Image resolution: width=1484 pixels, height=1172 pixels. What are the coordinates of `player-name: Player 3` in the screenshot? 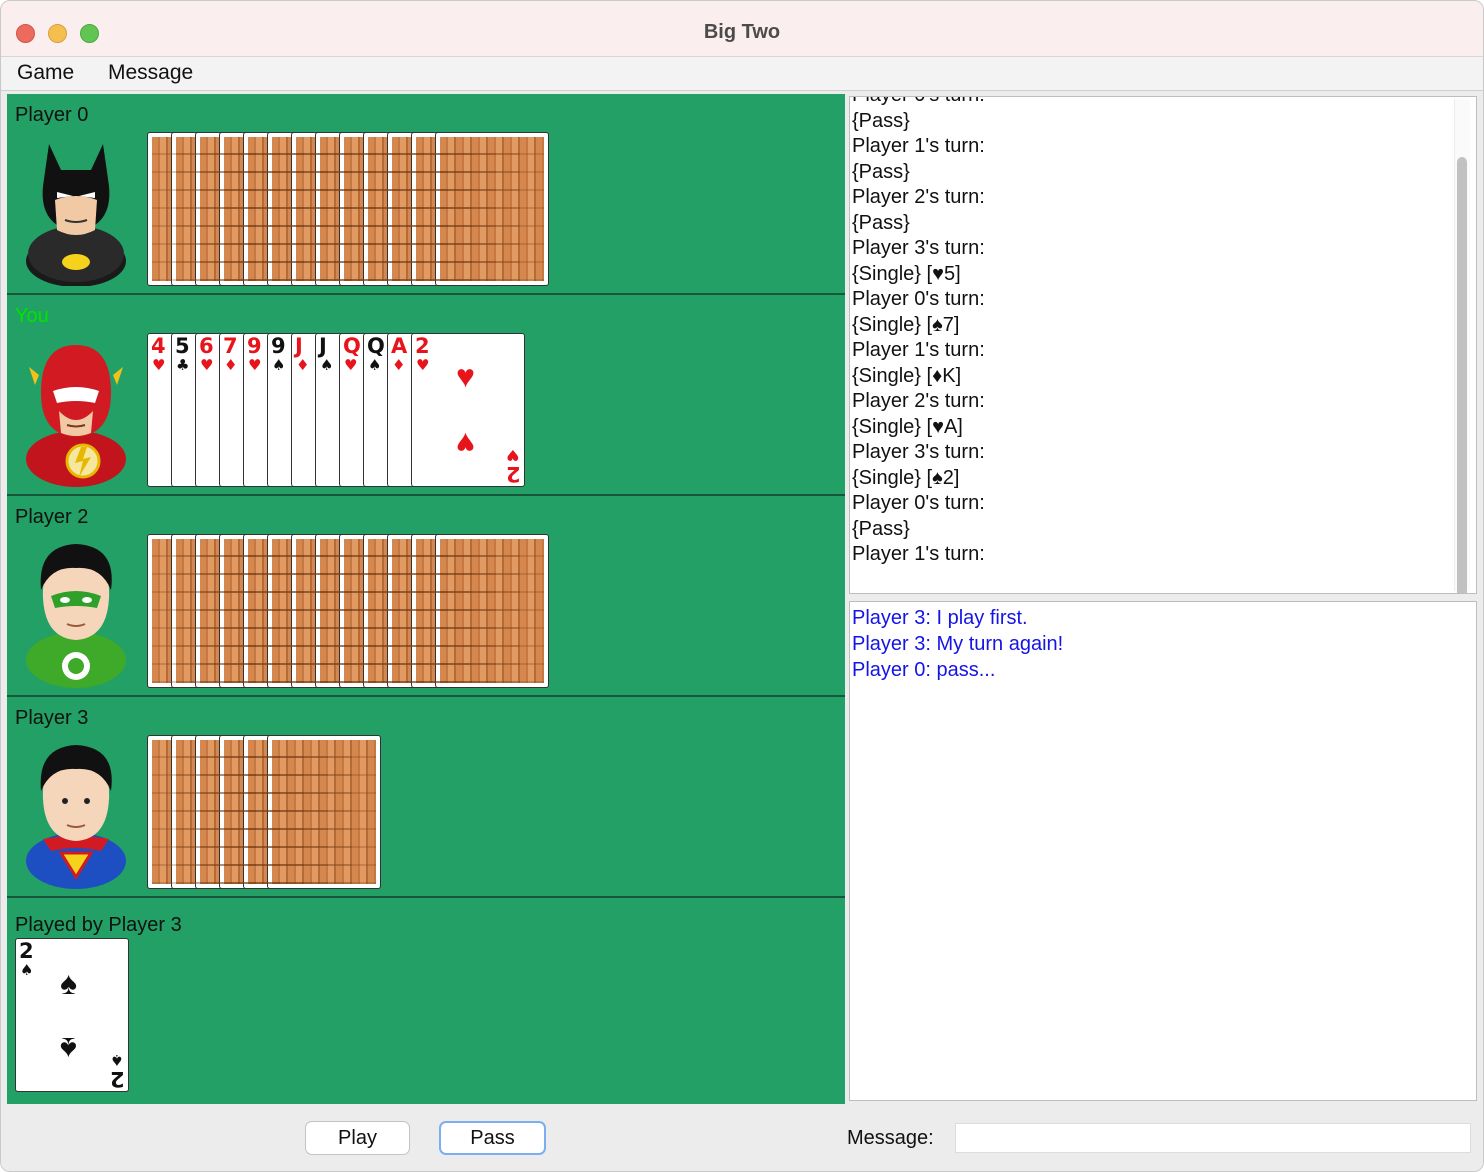 It's located at (52, 718).